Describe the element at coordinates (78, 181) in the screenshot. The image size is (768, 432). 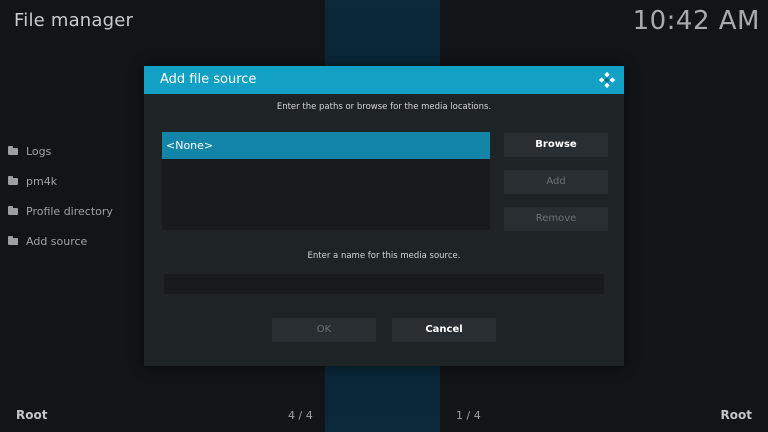
I see `list-item-pm4k: pm4k` at that location.